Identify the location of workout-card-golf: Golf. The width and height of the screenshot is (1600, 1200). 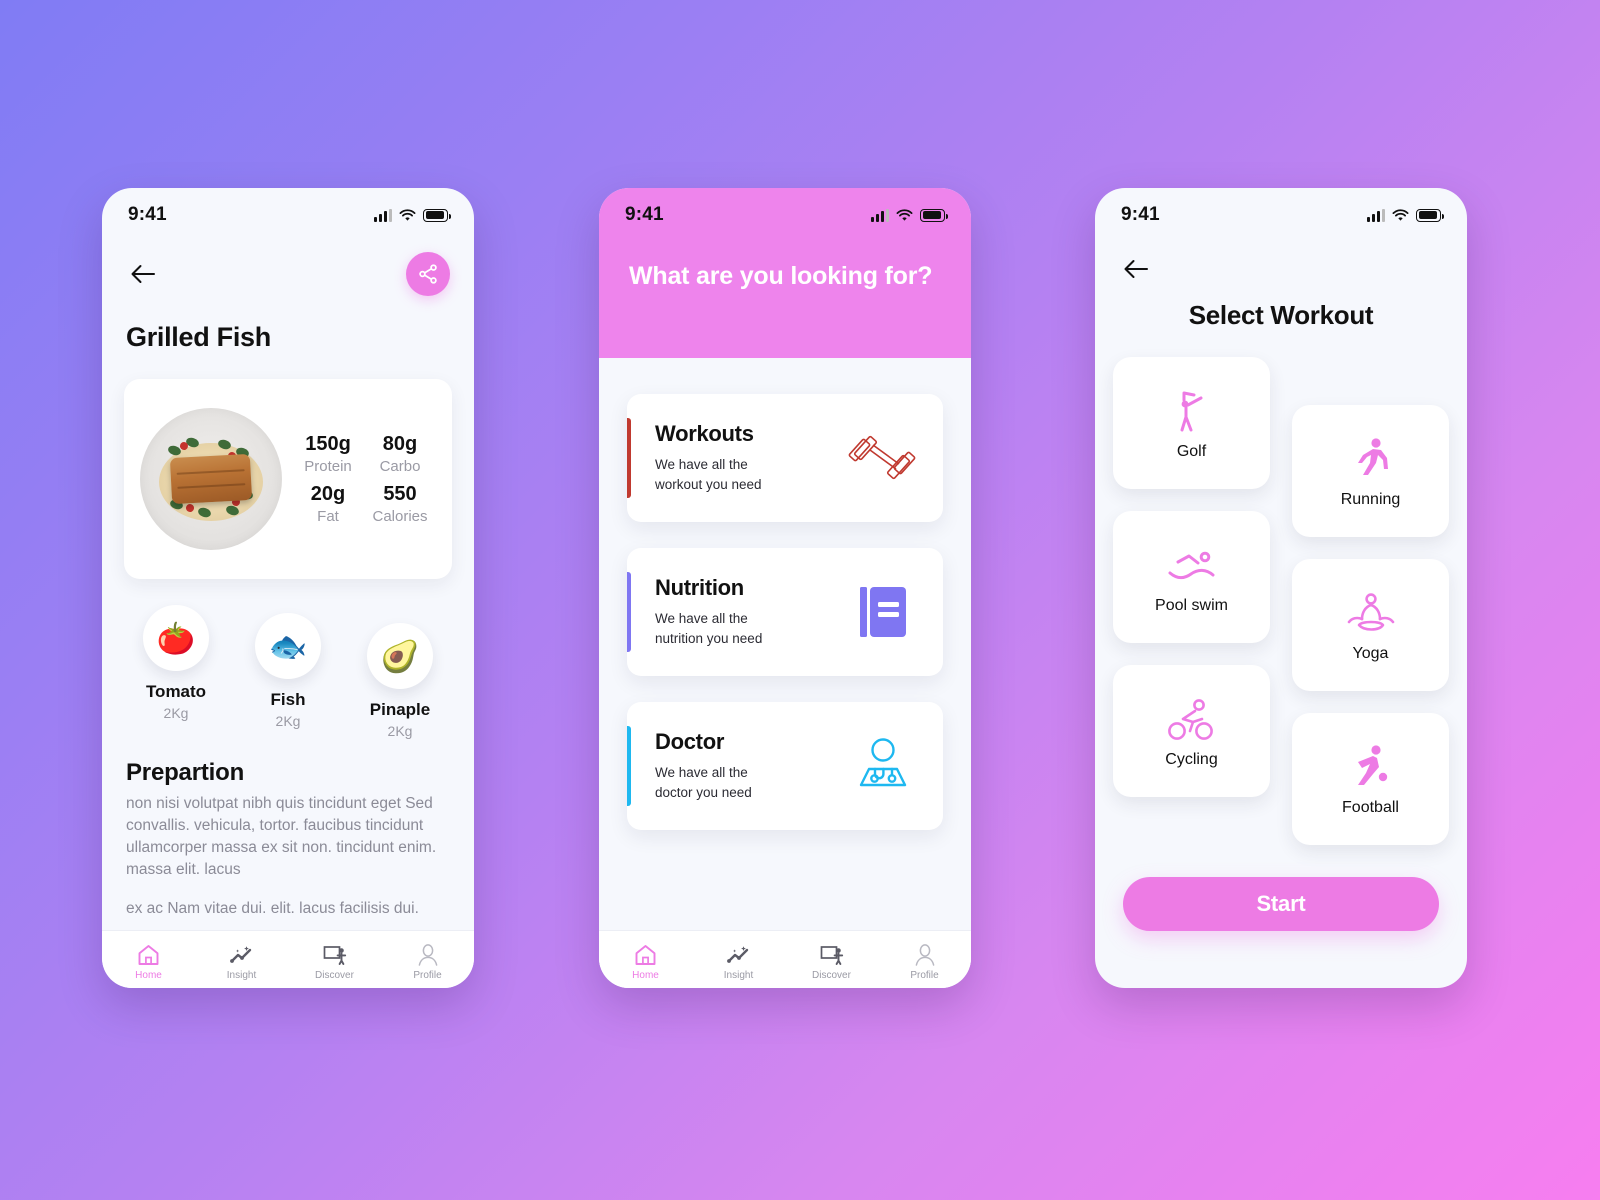
(1191, 423).